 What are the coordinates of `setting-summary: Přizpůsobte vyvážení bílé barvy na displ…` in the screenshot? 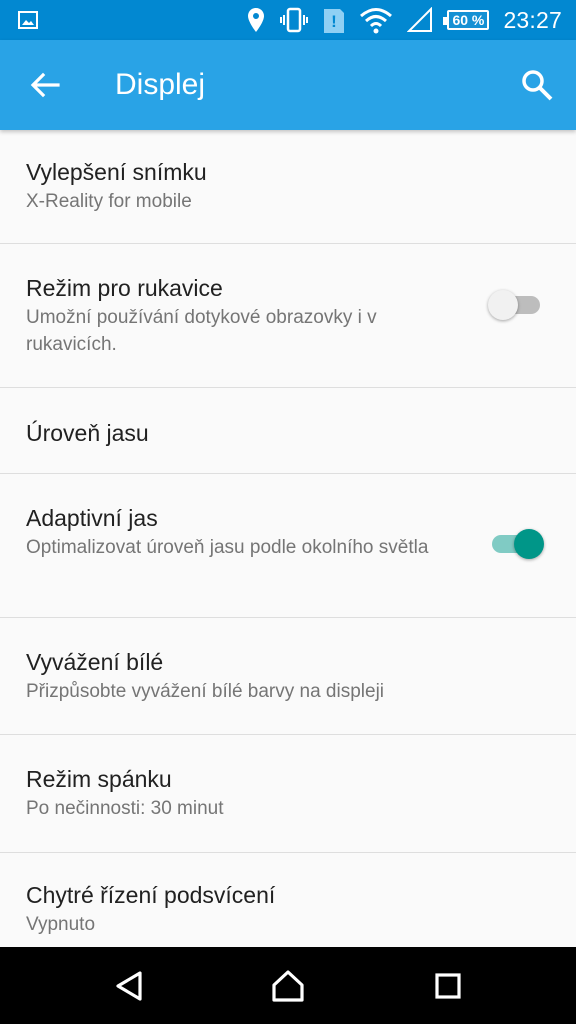 It's located at (205, 691).